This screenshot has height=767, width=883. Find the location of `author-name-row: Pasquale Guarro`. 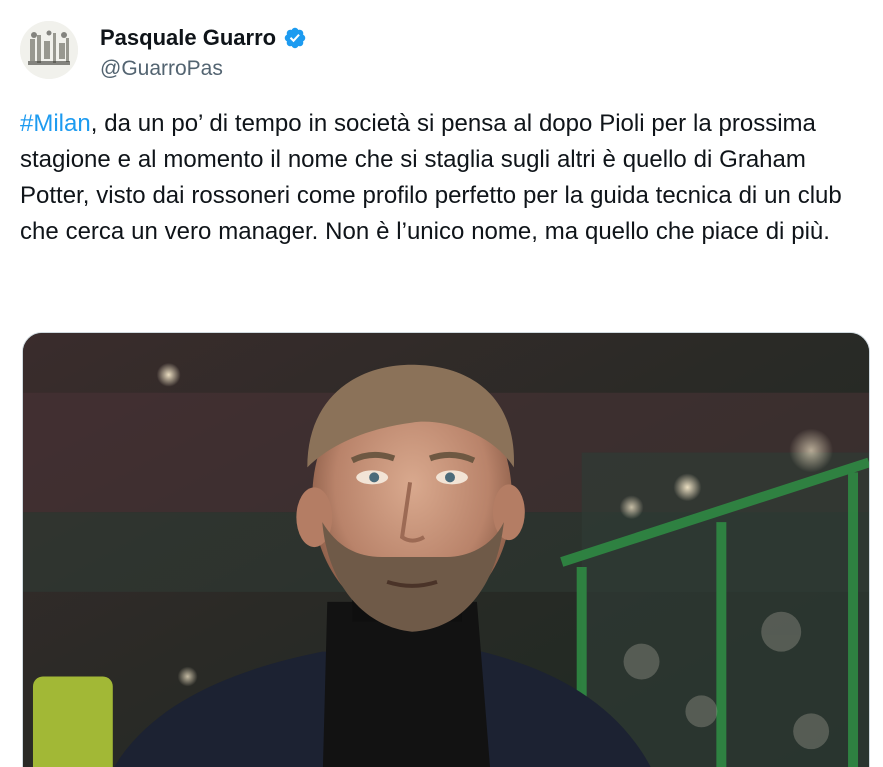

author-name-row: Pasquale Guarro is located at coordinates (203, 38).